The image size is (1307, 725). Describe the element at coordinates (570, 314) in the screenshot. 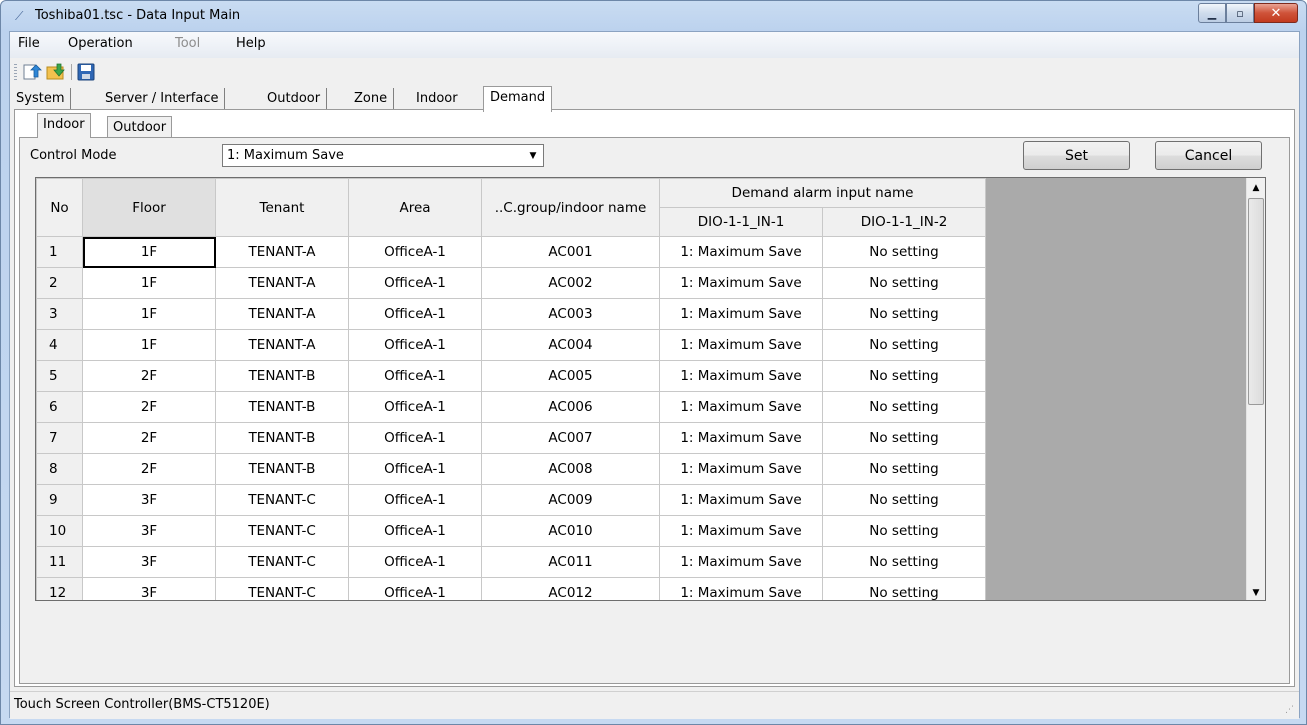

I see `cell-group: AC003` at that location.